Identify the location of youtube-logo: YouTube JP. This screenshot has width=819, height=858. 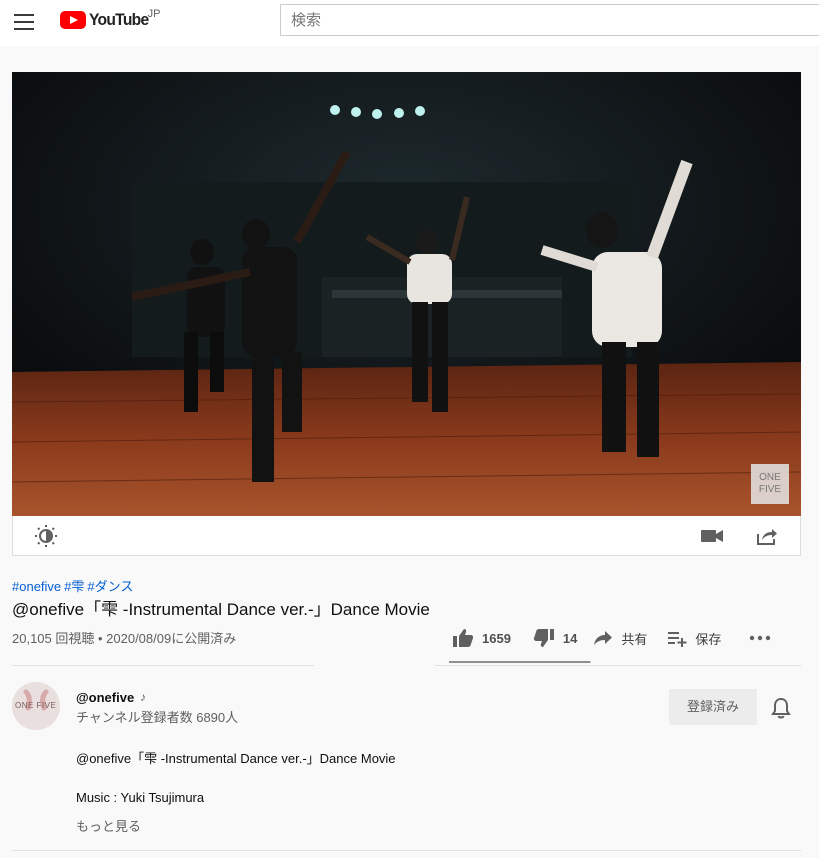
(110, 19).